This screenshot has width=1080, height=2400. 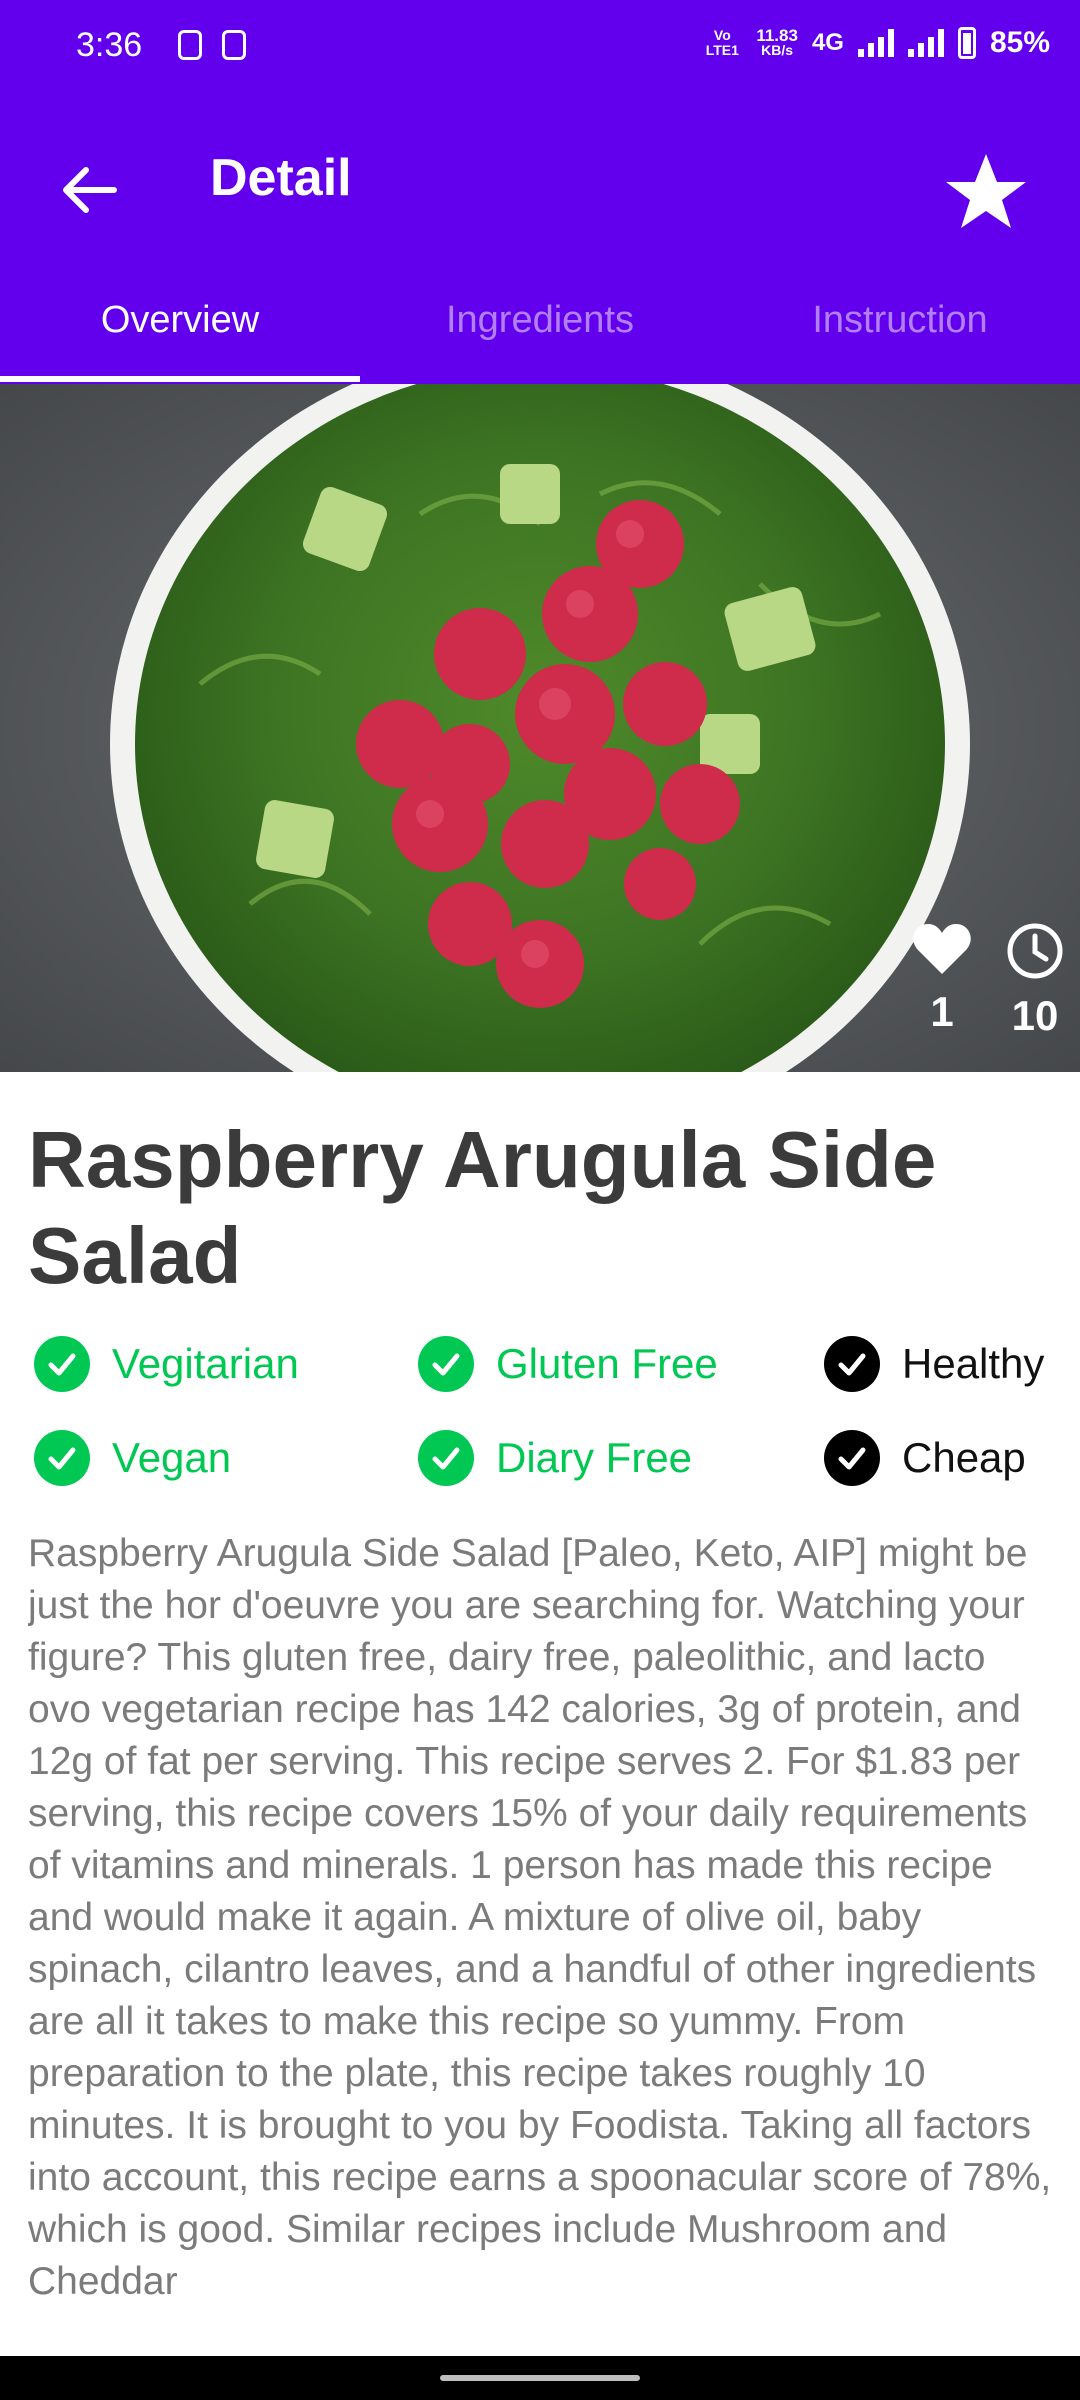 I want to click on badge-cheap: Cheap, so click(x=925, y=1458).